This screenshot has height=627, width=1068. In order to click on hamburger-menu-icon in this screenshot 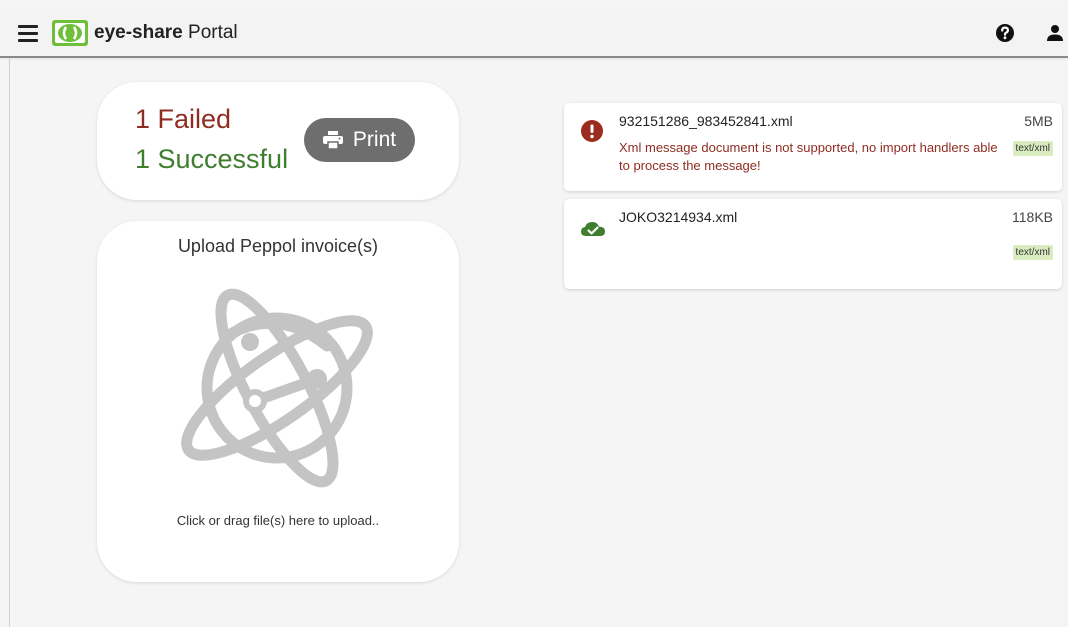, I will do `click(28, 33)`.